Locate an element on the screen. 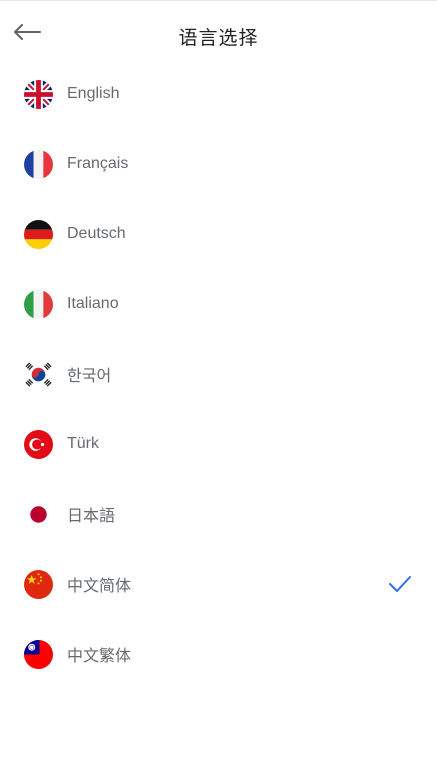 The image size is (437, 776). italy-flag-icon is located at coordinates (38, 304).